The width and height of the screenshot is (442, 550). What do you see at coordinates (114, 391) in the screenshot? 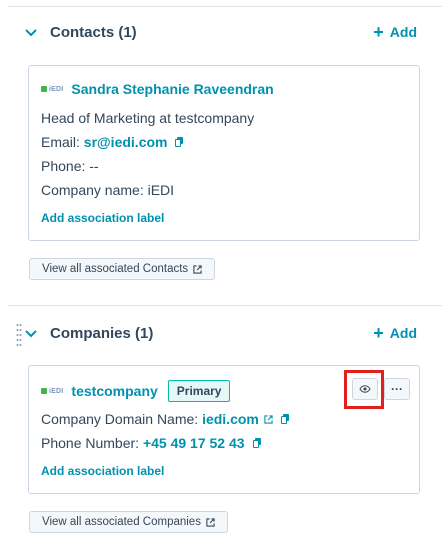
I see `company-name-link: testcompany` at bounding box center [114, 391].